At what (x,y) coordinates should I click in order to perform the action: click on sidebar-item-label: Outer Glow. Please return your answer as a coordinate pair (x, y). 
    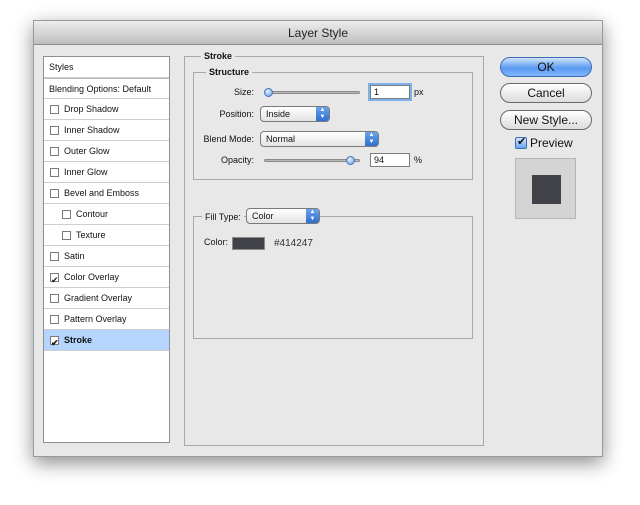
    Looking at the image, I should click on (87, 151).